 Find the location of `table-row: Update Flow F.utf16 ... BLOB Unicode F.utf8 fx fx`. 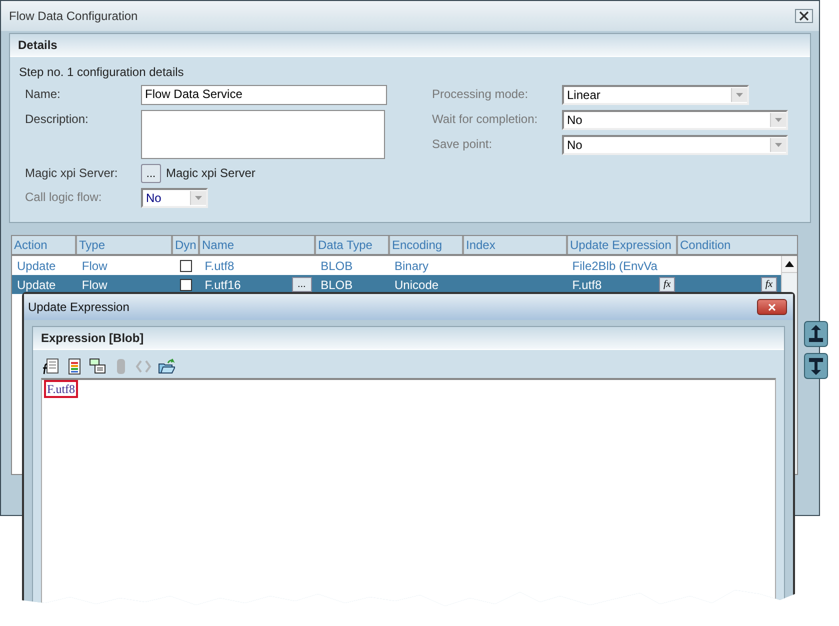

table-row: Update Flow F.utf16 ... BLOB Unicode F.utf8 fx fx is located at coordinates (396, 284).